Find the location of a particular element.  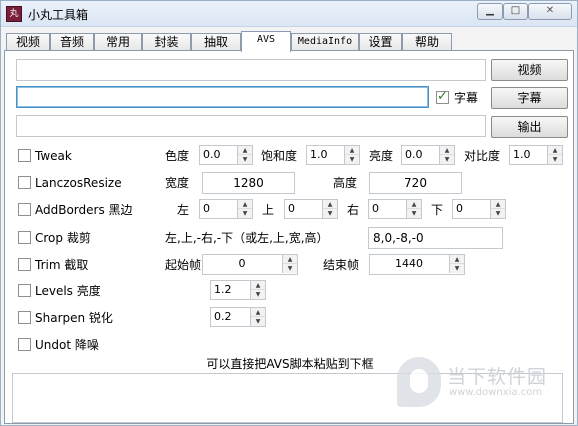

undot-checkbox is located at coordinates (24, 344).